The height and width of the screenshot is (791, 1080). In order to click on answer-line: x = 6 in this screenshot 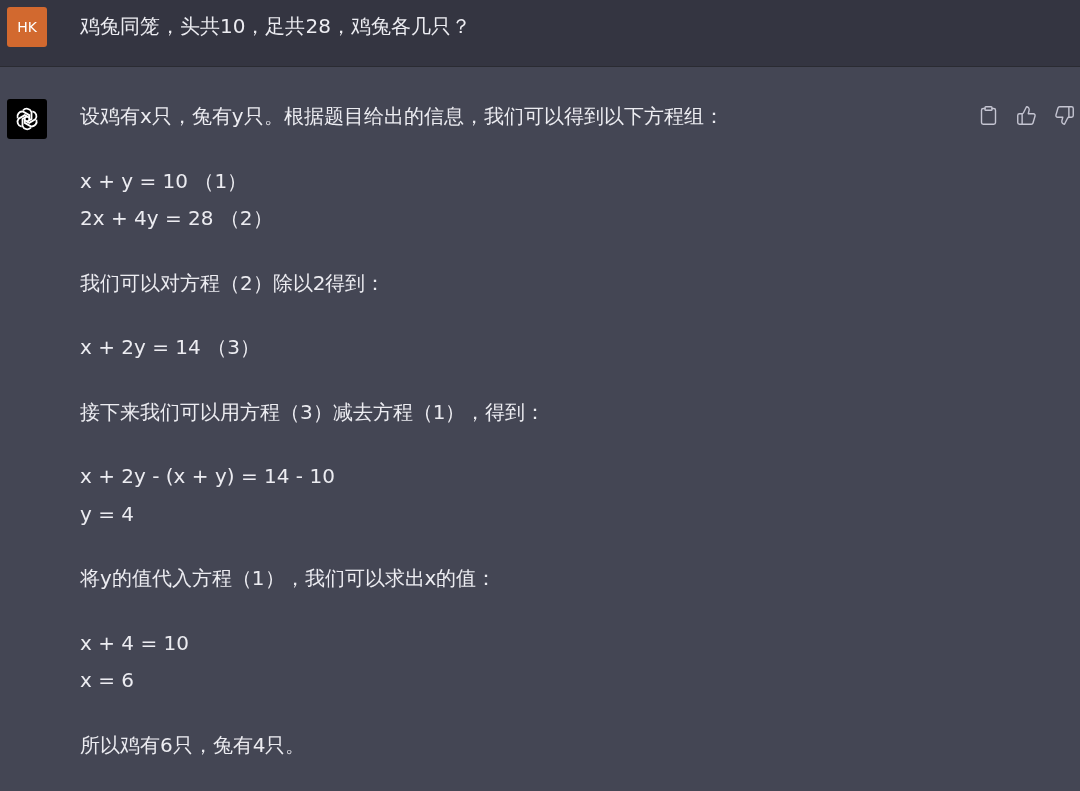, I will do `click(108, 680)`.